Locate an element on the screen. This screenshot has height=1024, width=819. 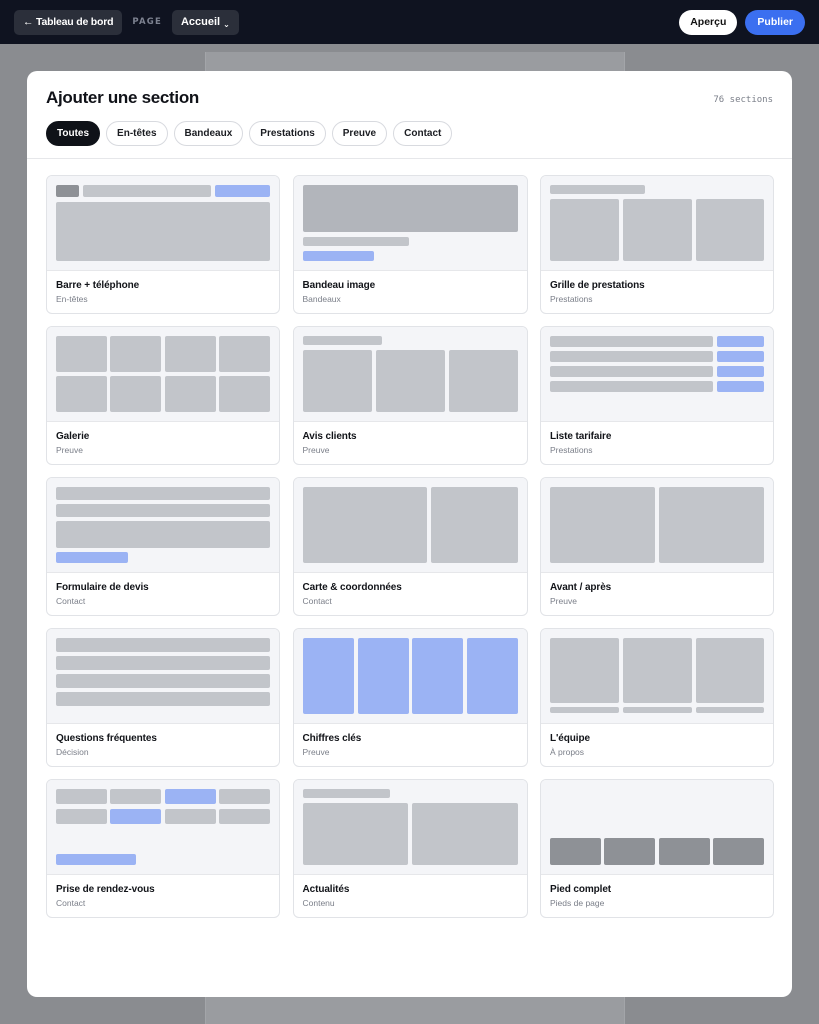
section-card-title: Barre + téléphone is located at coordinates (98, 285).